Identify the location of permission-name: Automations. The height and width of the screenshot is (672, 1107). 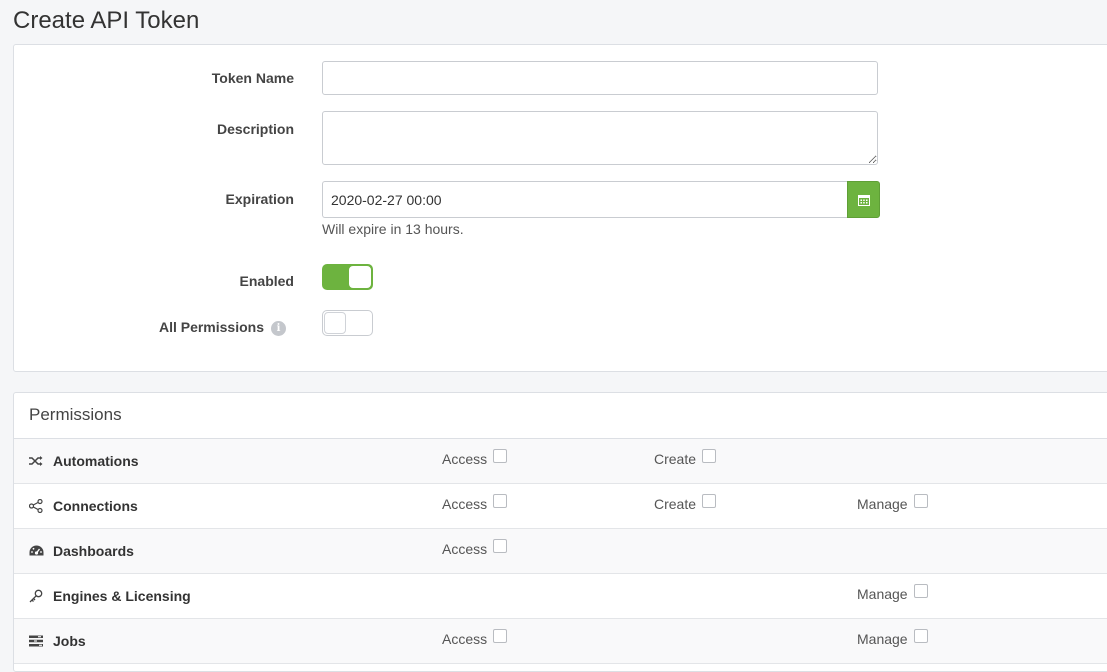
(96, 461).